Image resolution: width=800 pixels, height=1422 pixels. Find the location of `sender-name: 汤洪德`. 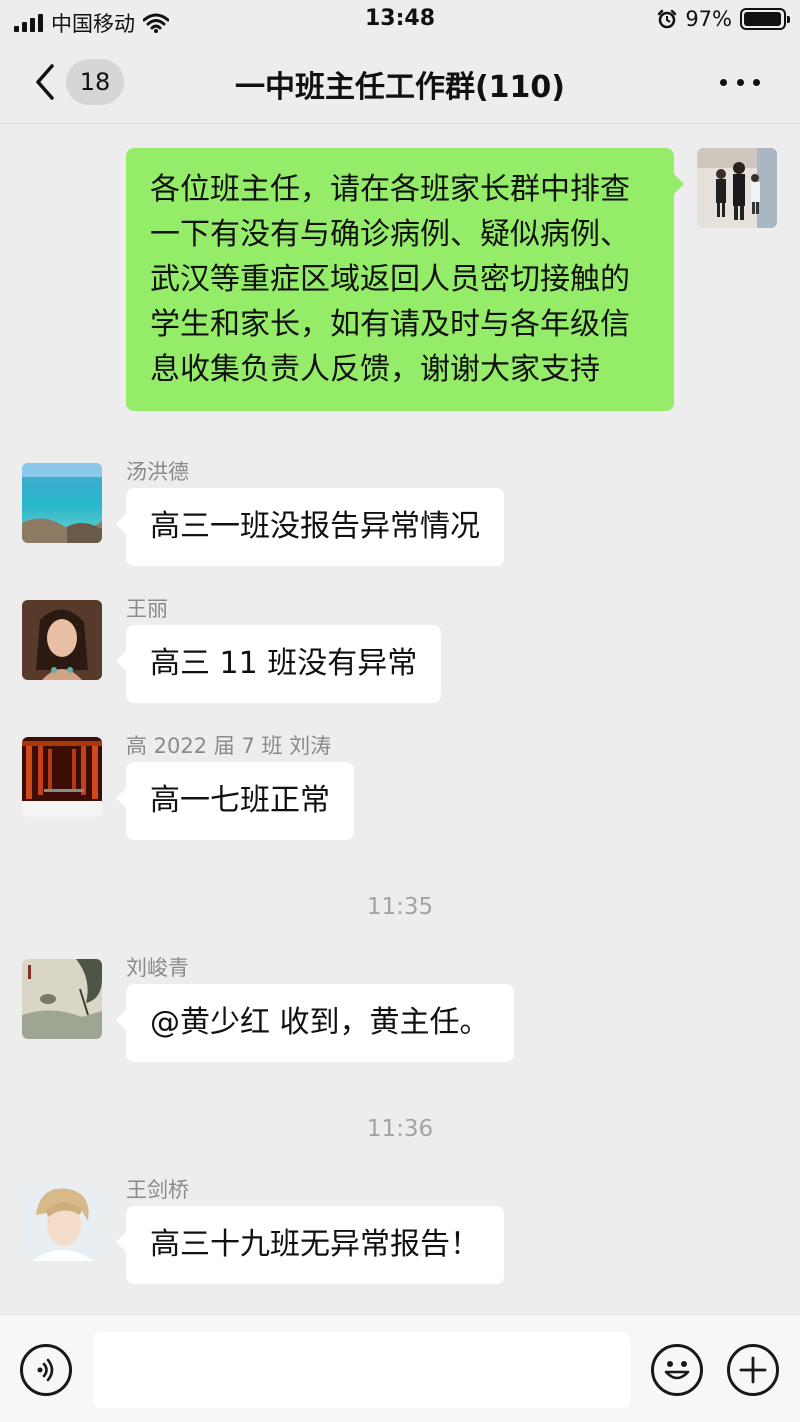

sender-name: 汤洪德 is located at coordinates (157, 472).